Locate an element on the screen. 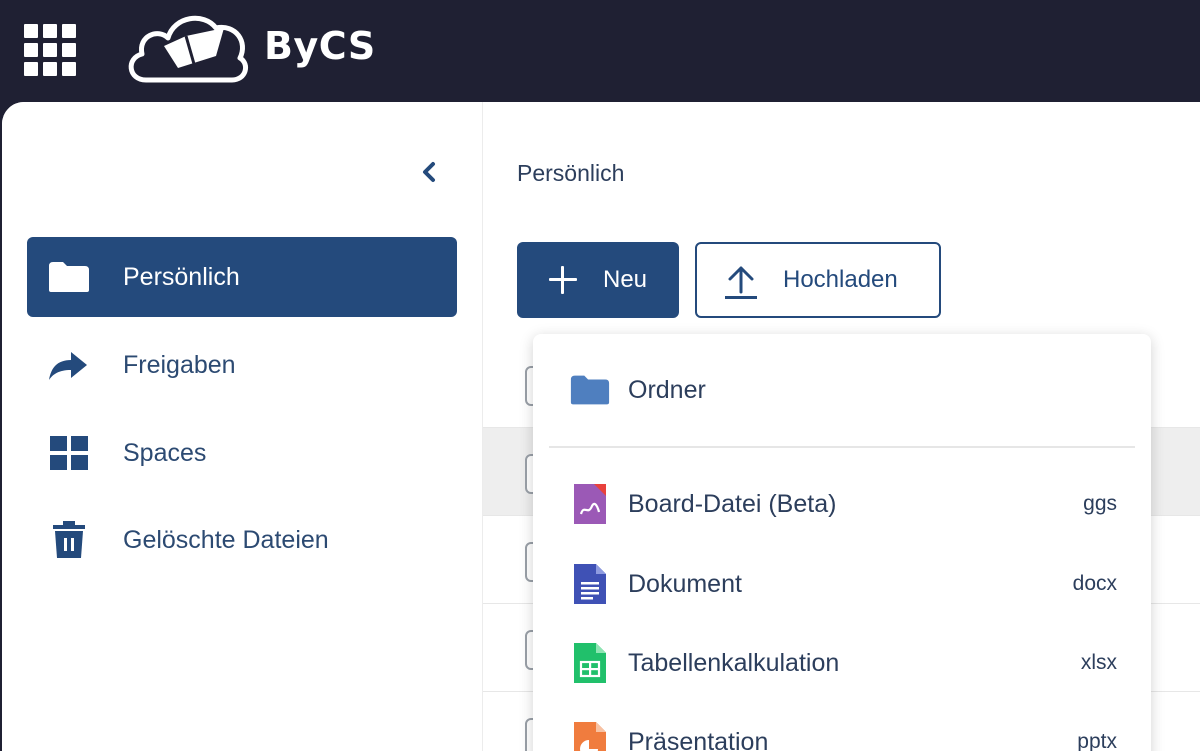 The width and height of the screenshot is (1200, 751). menu-item-ordner: Ordner is located at coordinates (842, 390).